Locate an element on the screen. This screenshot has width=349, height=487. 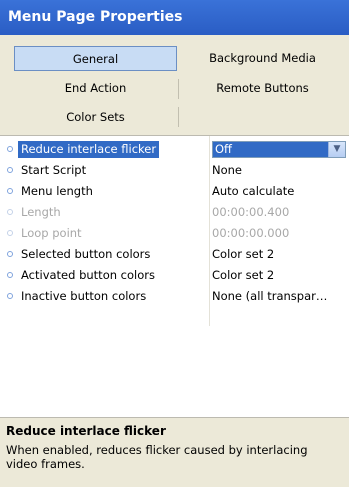
property-name: Inactive button colors is located at coordinates (84, 296).